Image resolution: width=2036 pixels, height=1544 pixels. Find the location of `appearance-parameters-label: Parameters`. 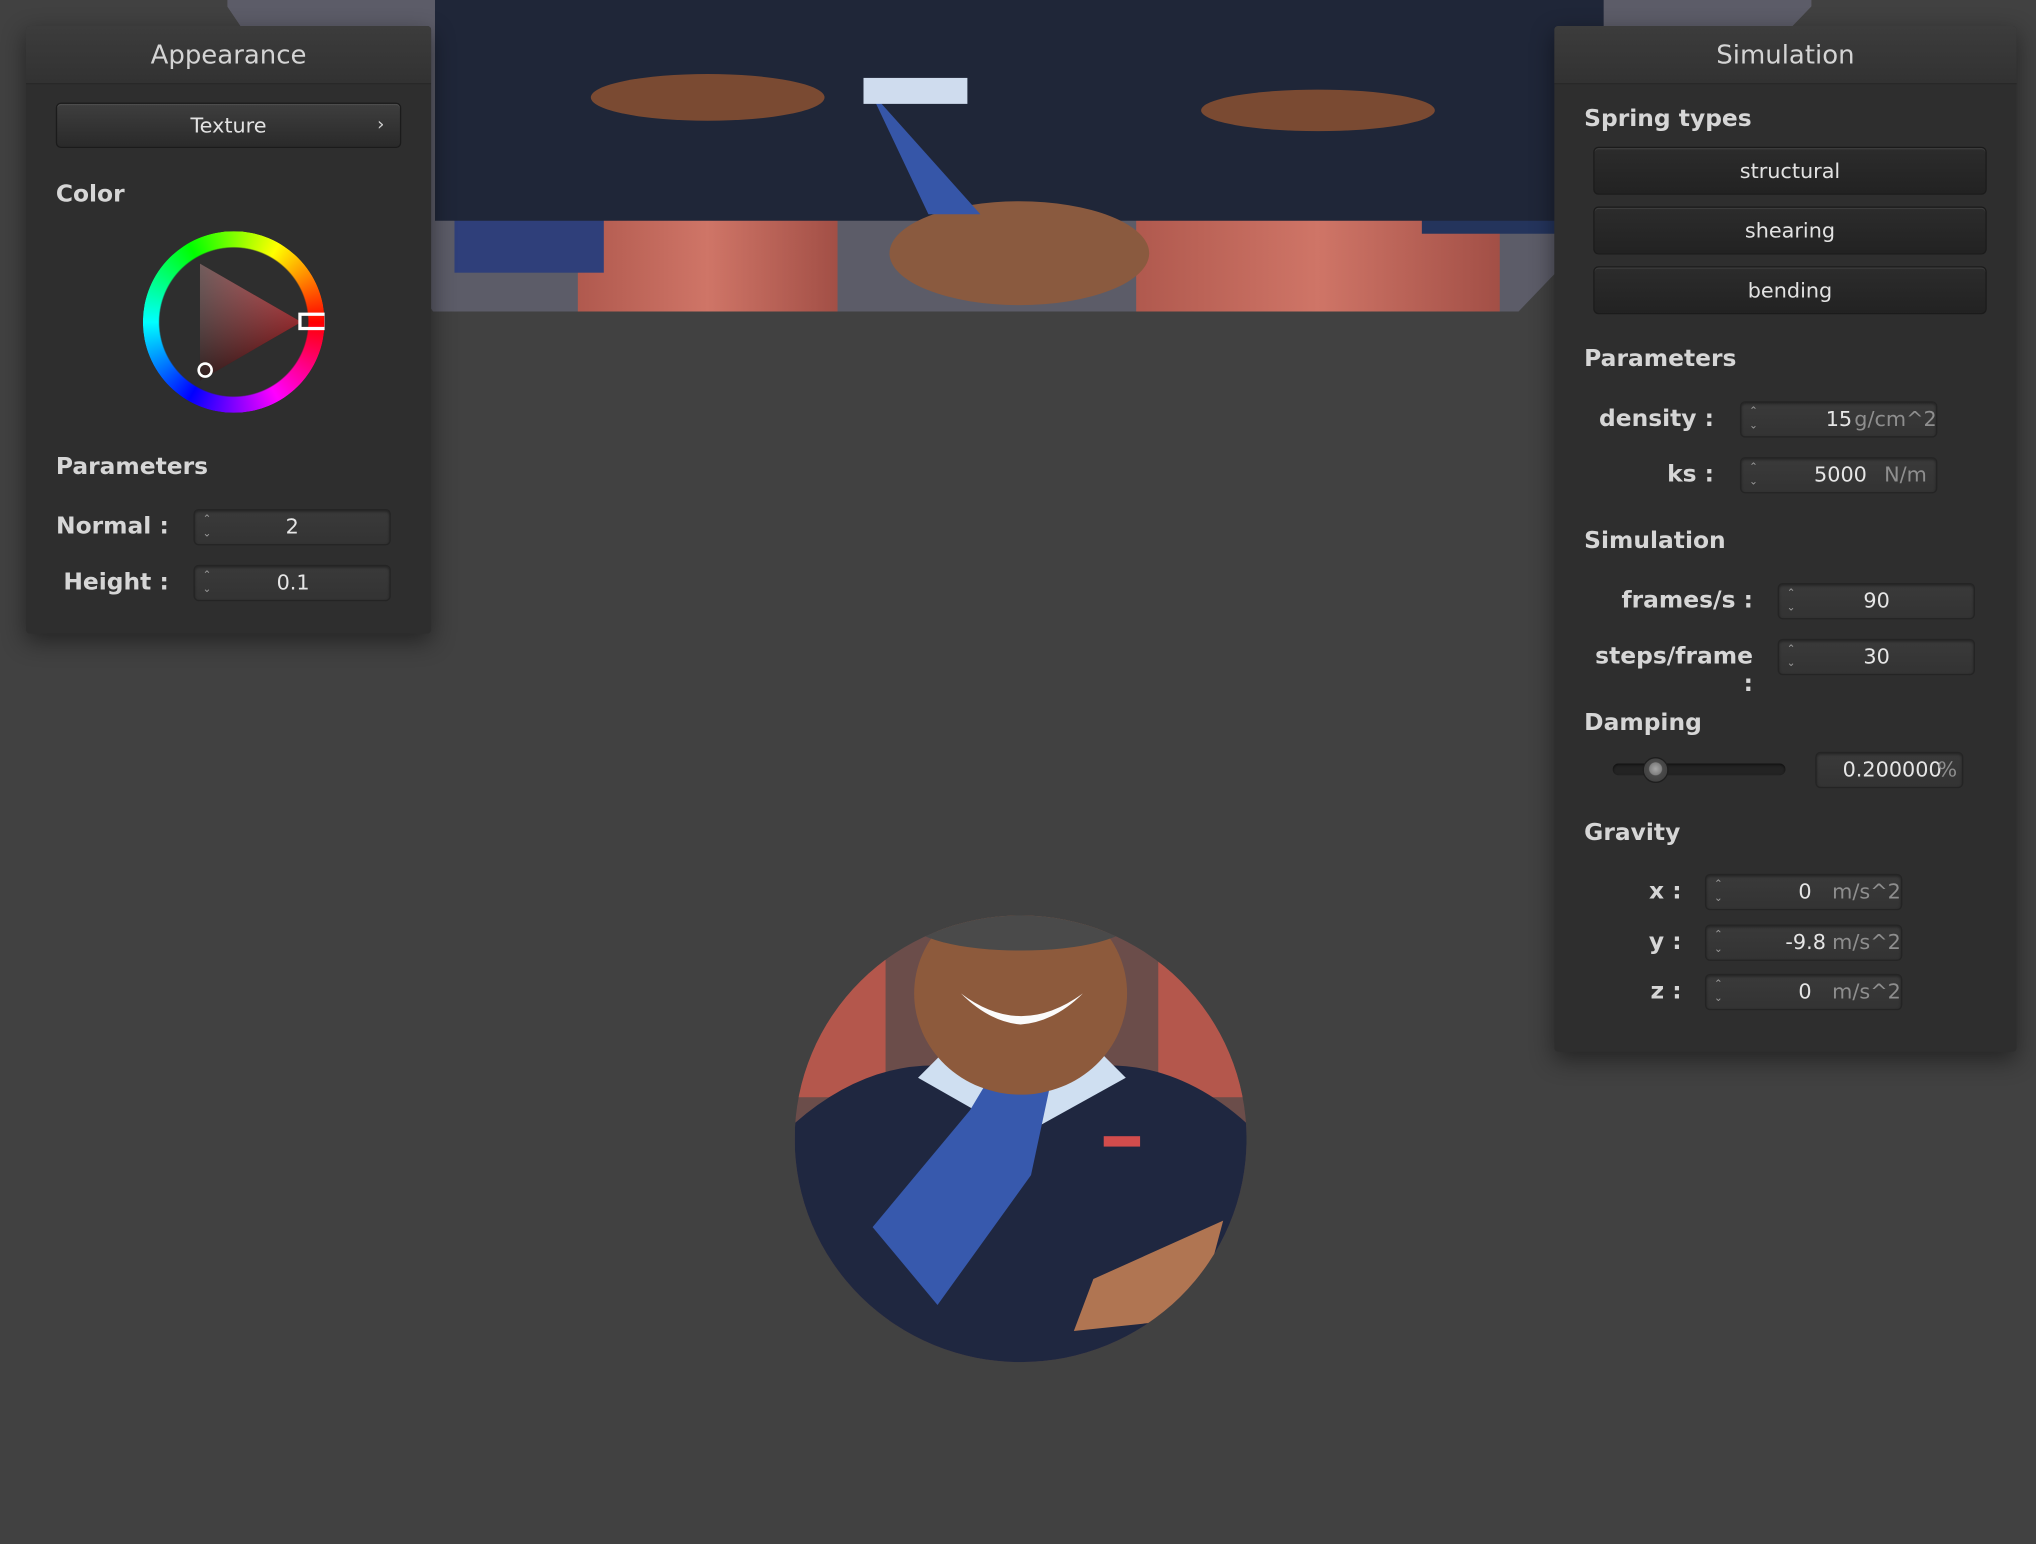

appearance-parameters-label: Parameters is located at coordinates (132, 467).